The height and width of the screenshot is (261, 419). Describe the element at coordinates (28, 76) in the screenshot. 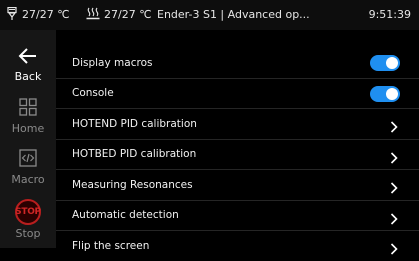

I see `sidebar-label-back: Back` at that location.